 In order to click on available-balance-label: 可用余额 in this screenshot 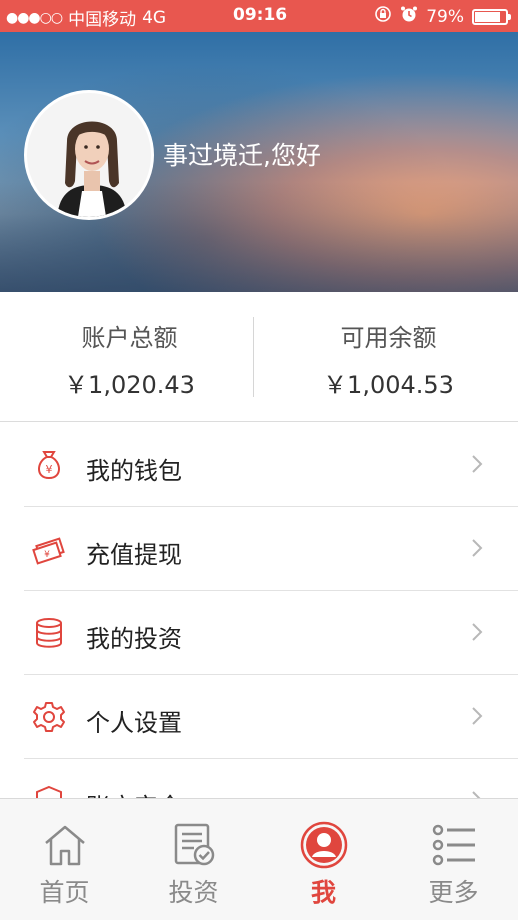, I will do `click(388, 338)`.